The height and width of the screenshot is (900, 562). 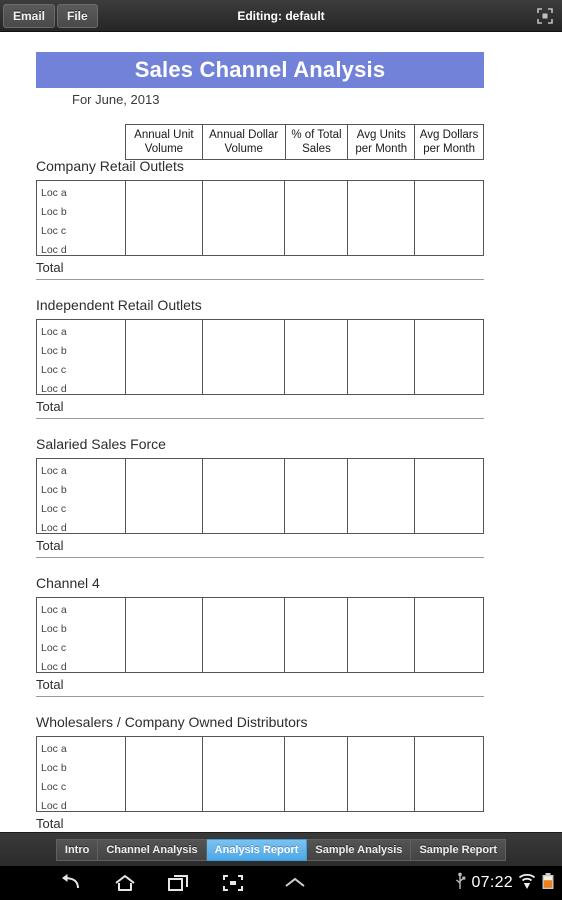 What do you see at coordinates (295, 883) in the screenshot?
I see `chevron-up-icon` at bounding box center [295, 883].